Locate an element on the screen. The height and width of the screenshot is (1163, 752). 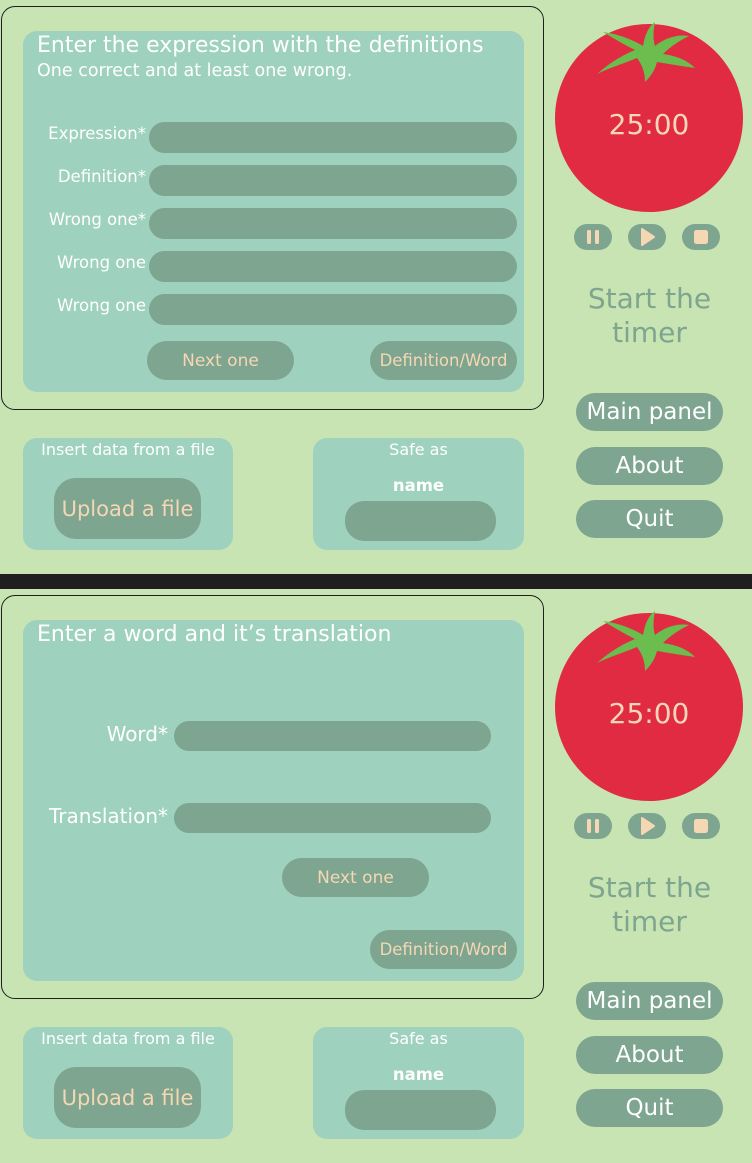
translation-label: Translation* is located at coordinates (108, 816).